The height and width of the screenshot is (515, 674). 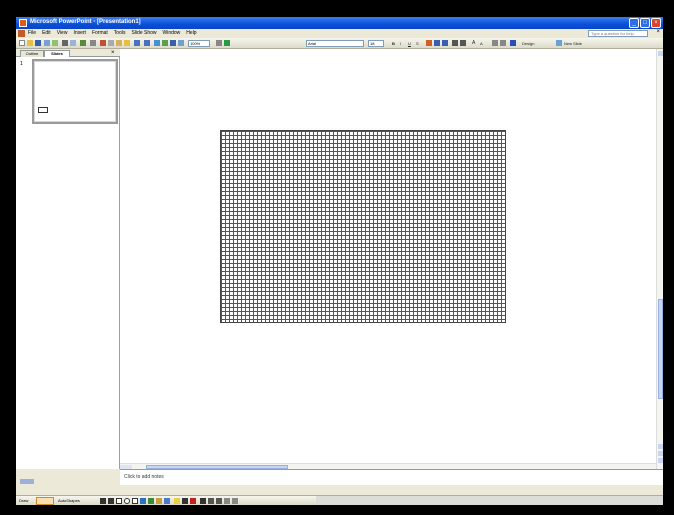 I want to click on font-name-select: Arial, so click(x=335, y=43).